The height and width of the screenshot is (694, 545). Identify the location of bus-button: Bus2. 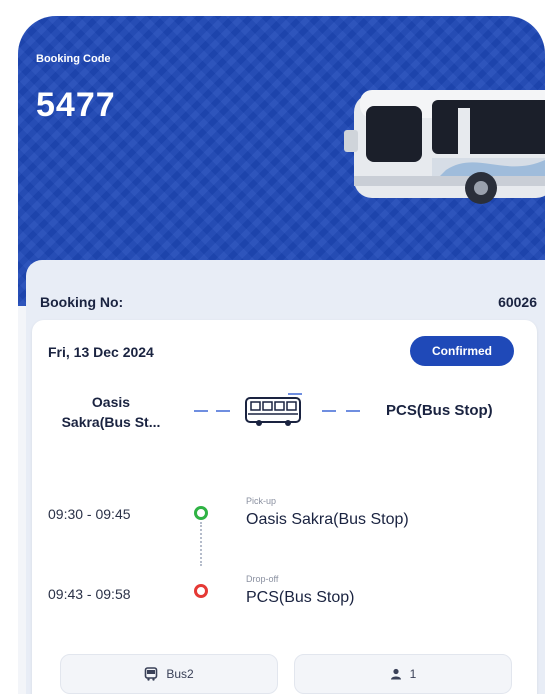
(169, 674).